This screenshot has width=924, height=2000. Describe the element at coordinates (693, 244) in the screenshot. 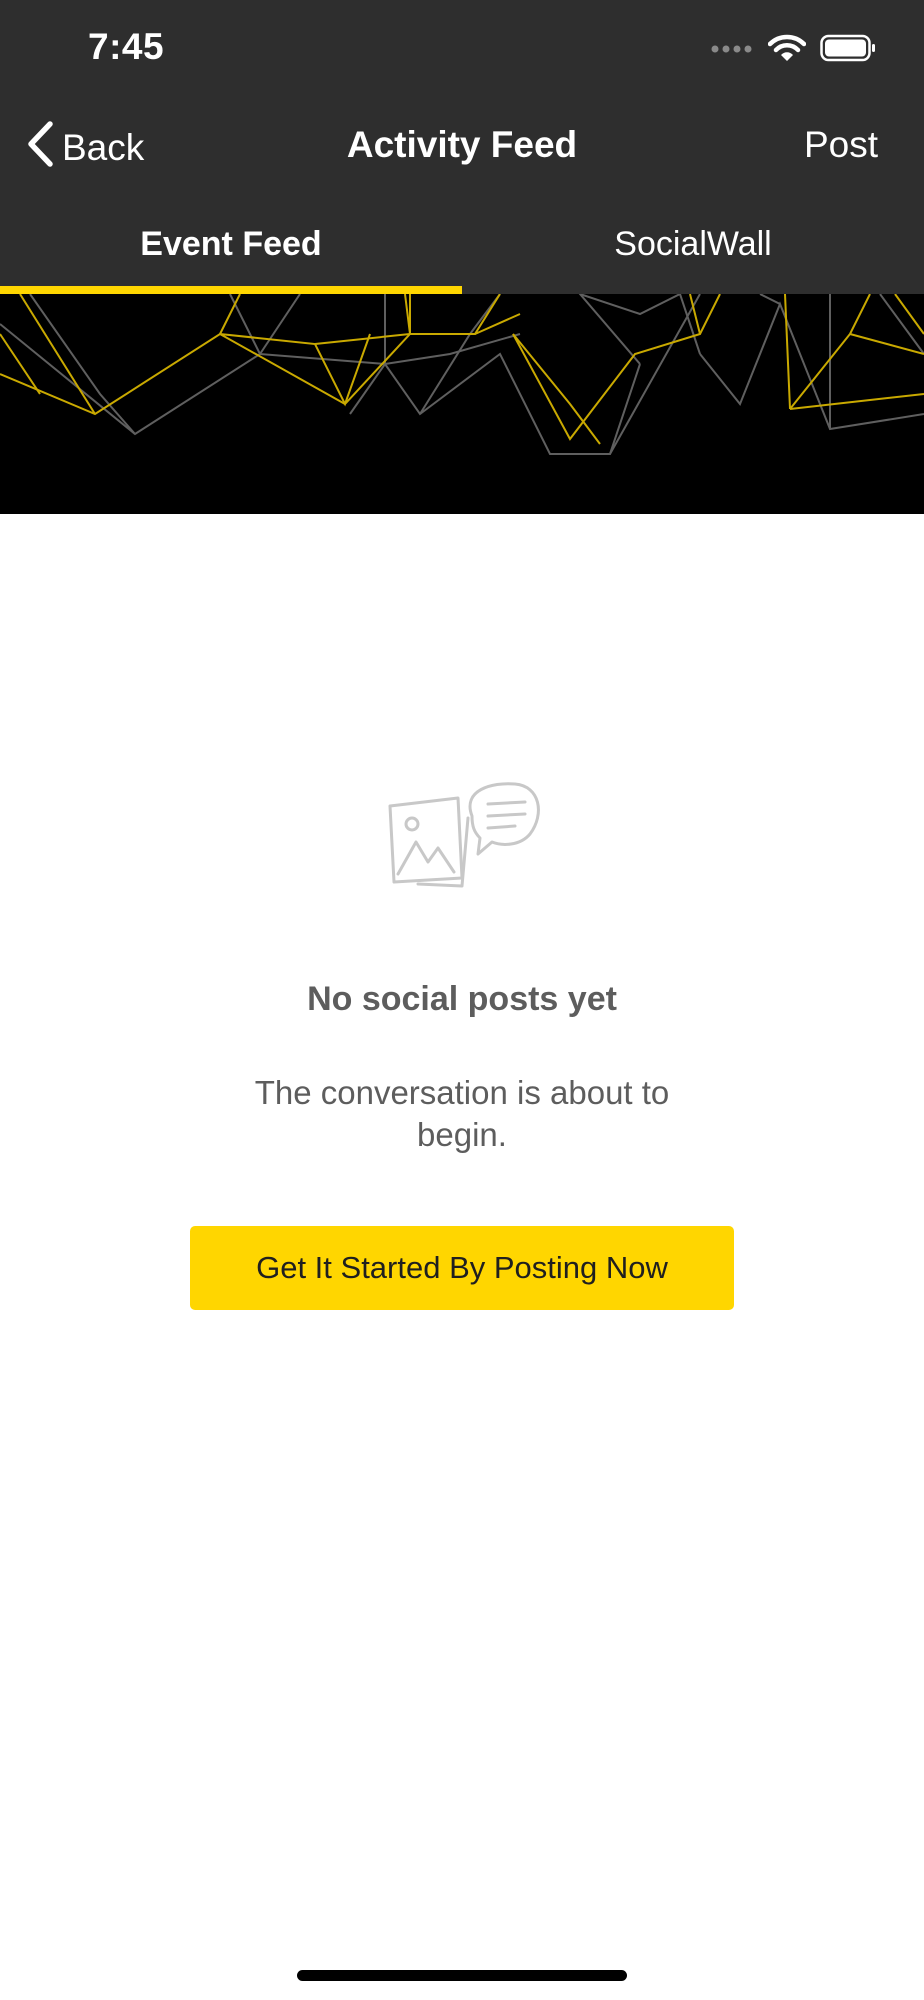

I see `tab-socialwall: SocialWall` at that location.